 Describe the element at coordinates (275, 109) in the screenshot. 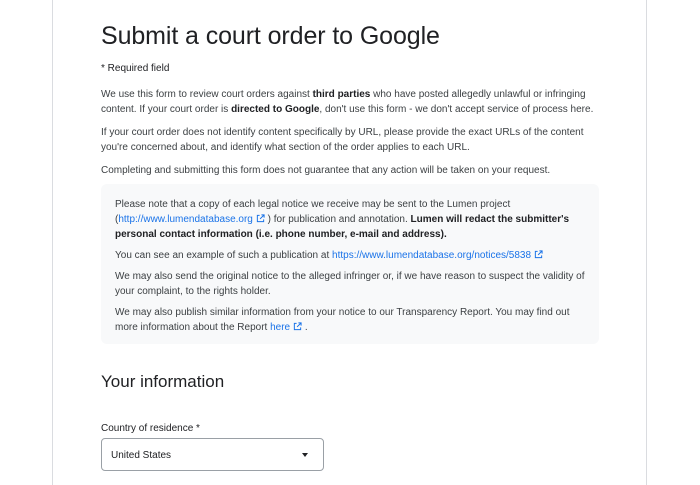

I see `intro-emphasis-directed-to-google: directed to Google` at that location.